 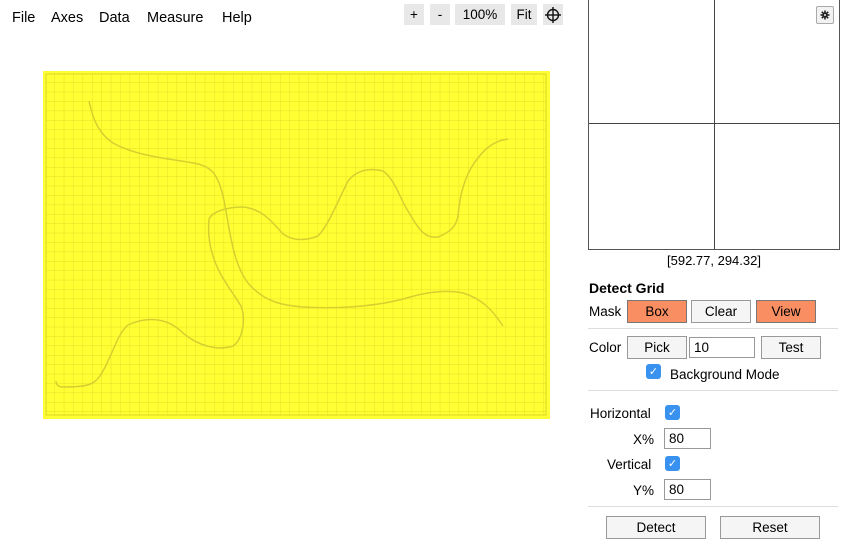 What do you see at coordinates (791, 347) in the screenshot?
I see `test-button: Test` at bounding box center [791, 347].